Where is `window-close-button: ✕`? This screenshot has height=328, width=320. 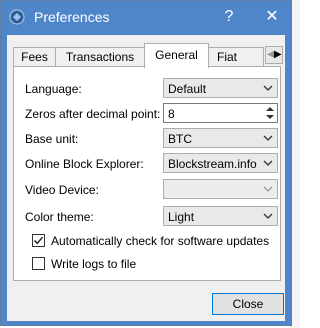 window-close-button: ✕ is located at coordinates (272, 17).